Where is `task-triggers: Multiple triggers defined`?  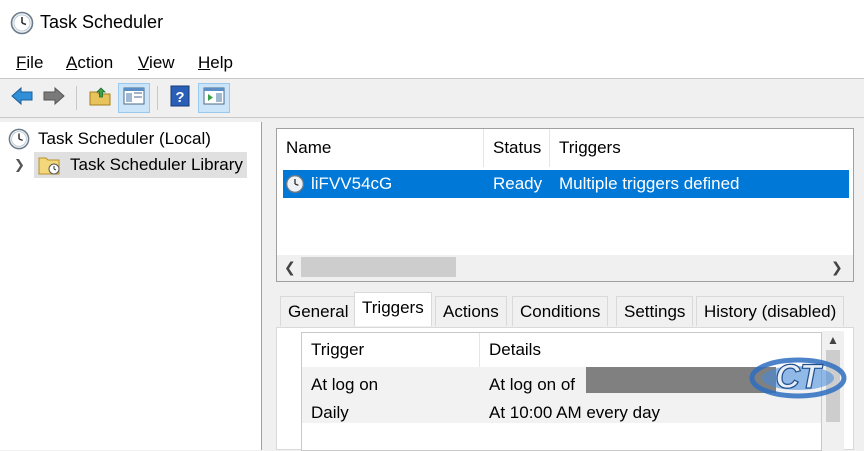
task-triggers: Multiple triggers defined is located at coordinates (649, 183).